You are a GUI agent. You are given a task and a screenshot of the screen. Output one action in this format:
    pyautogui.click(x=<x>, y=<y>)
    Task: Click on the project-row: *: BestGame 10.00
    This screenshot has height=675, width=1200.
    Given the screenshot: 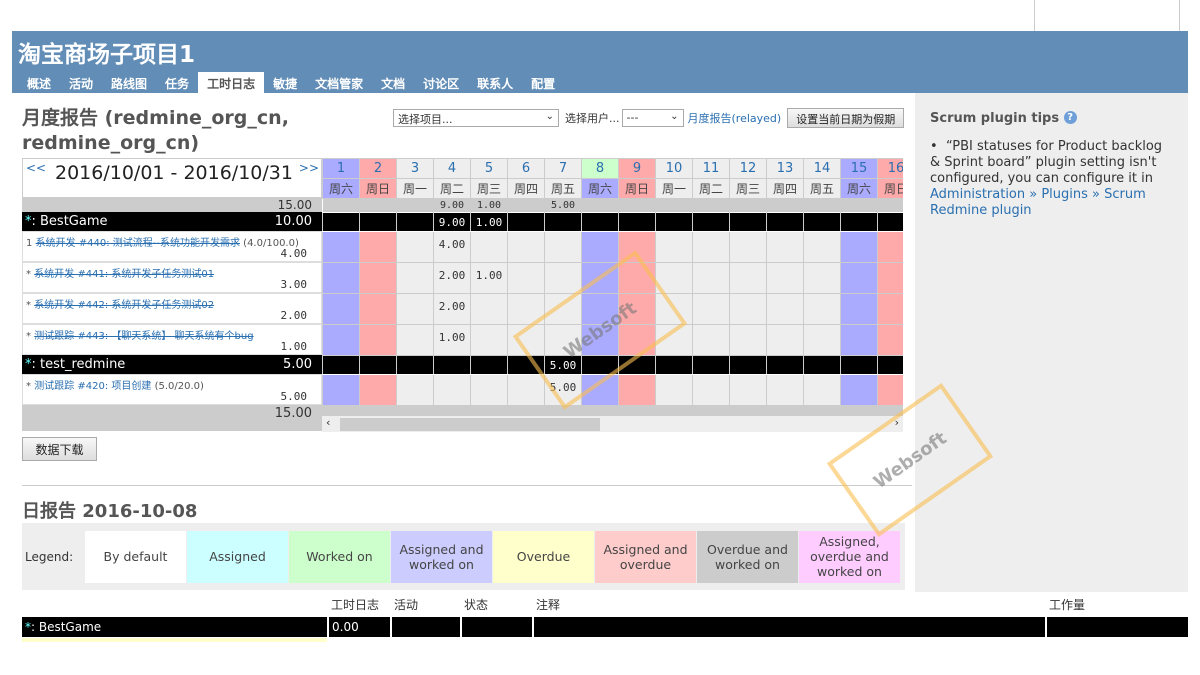 What is the action you would take?
    pyautogui.click(x=172, y=221)
    